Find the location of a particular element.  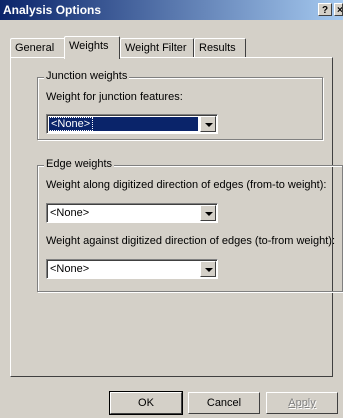

tab-general: General is located at coordinates (38, 47).